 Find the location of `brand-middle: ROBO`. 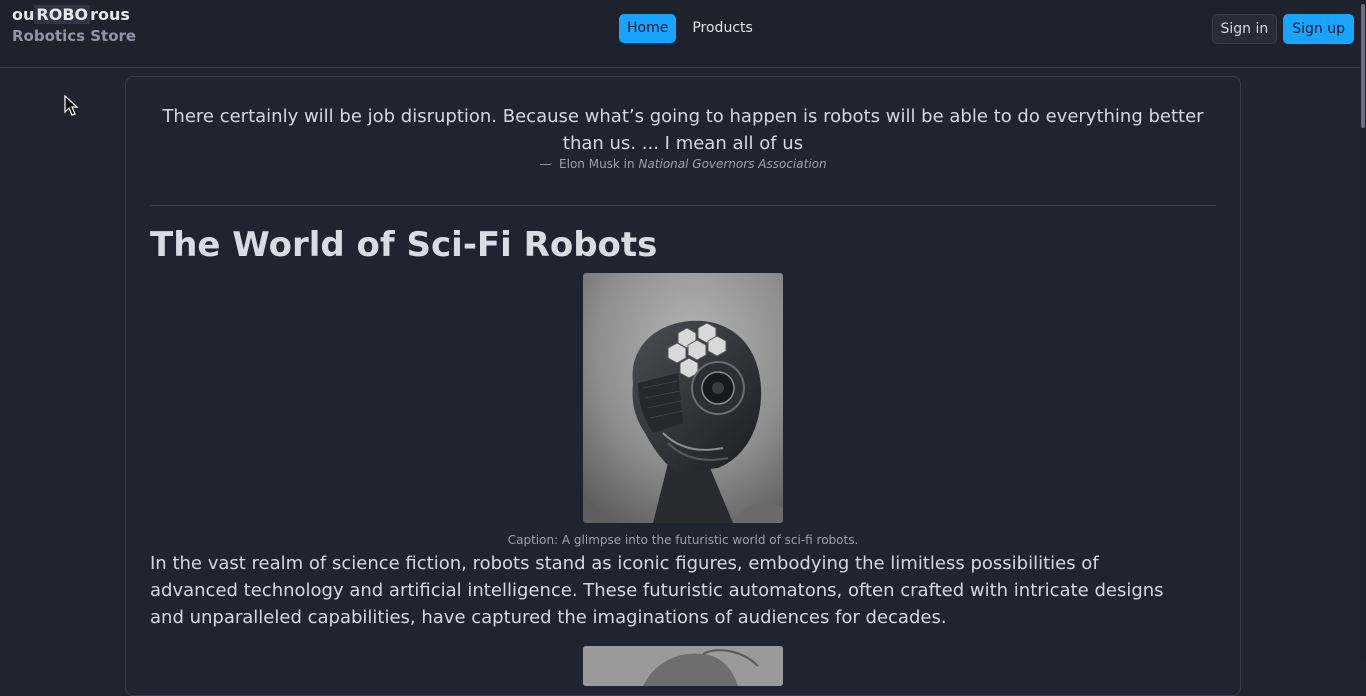

brand-middle: ROBO is located at coordinates (62, 14).